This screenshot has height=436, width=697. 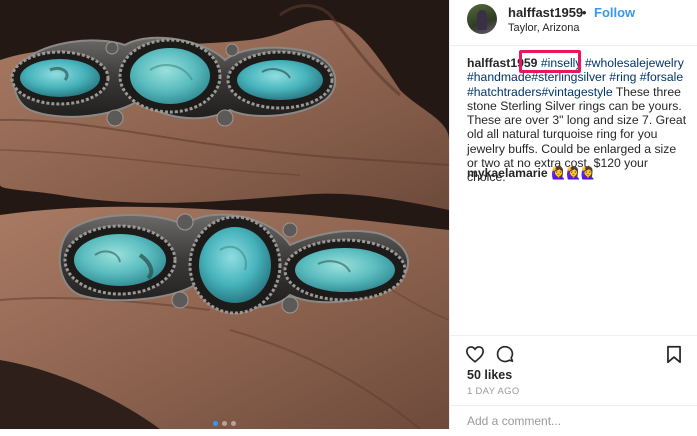 I want to click on hashtag-link: #inselly, so click(x=561, y=63).